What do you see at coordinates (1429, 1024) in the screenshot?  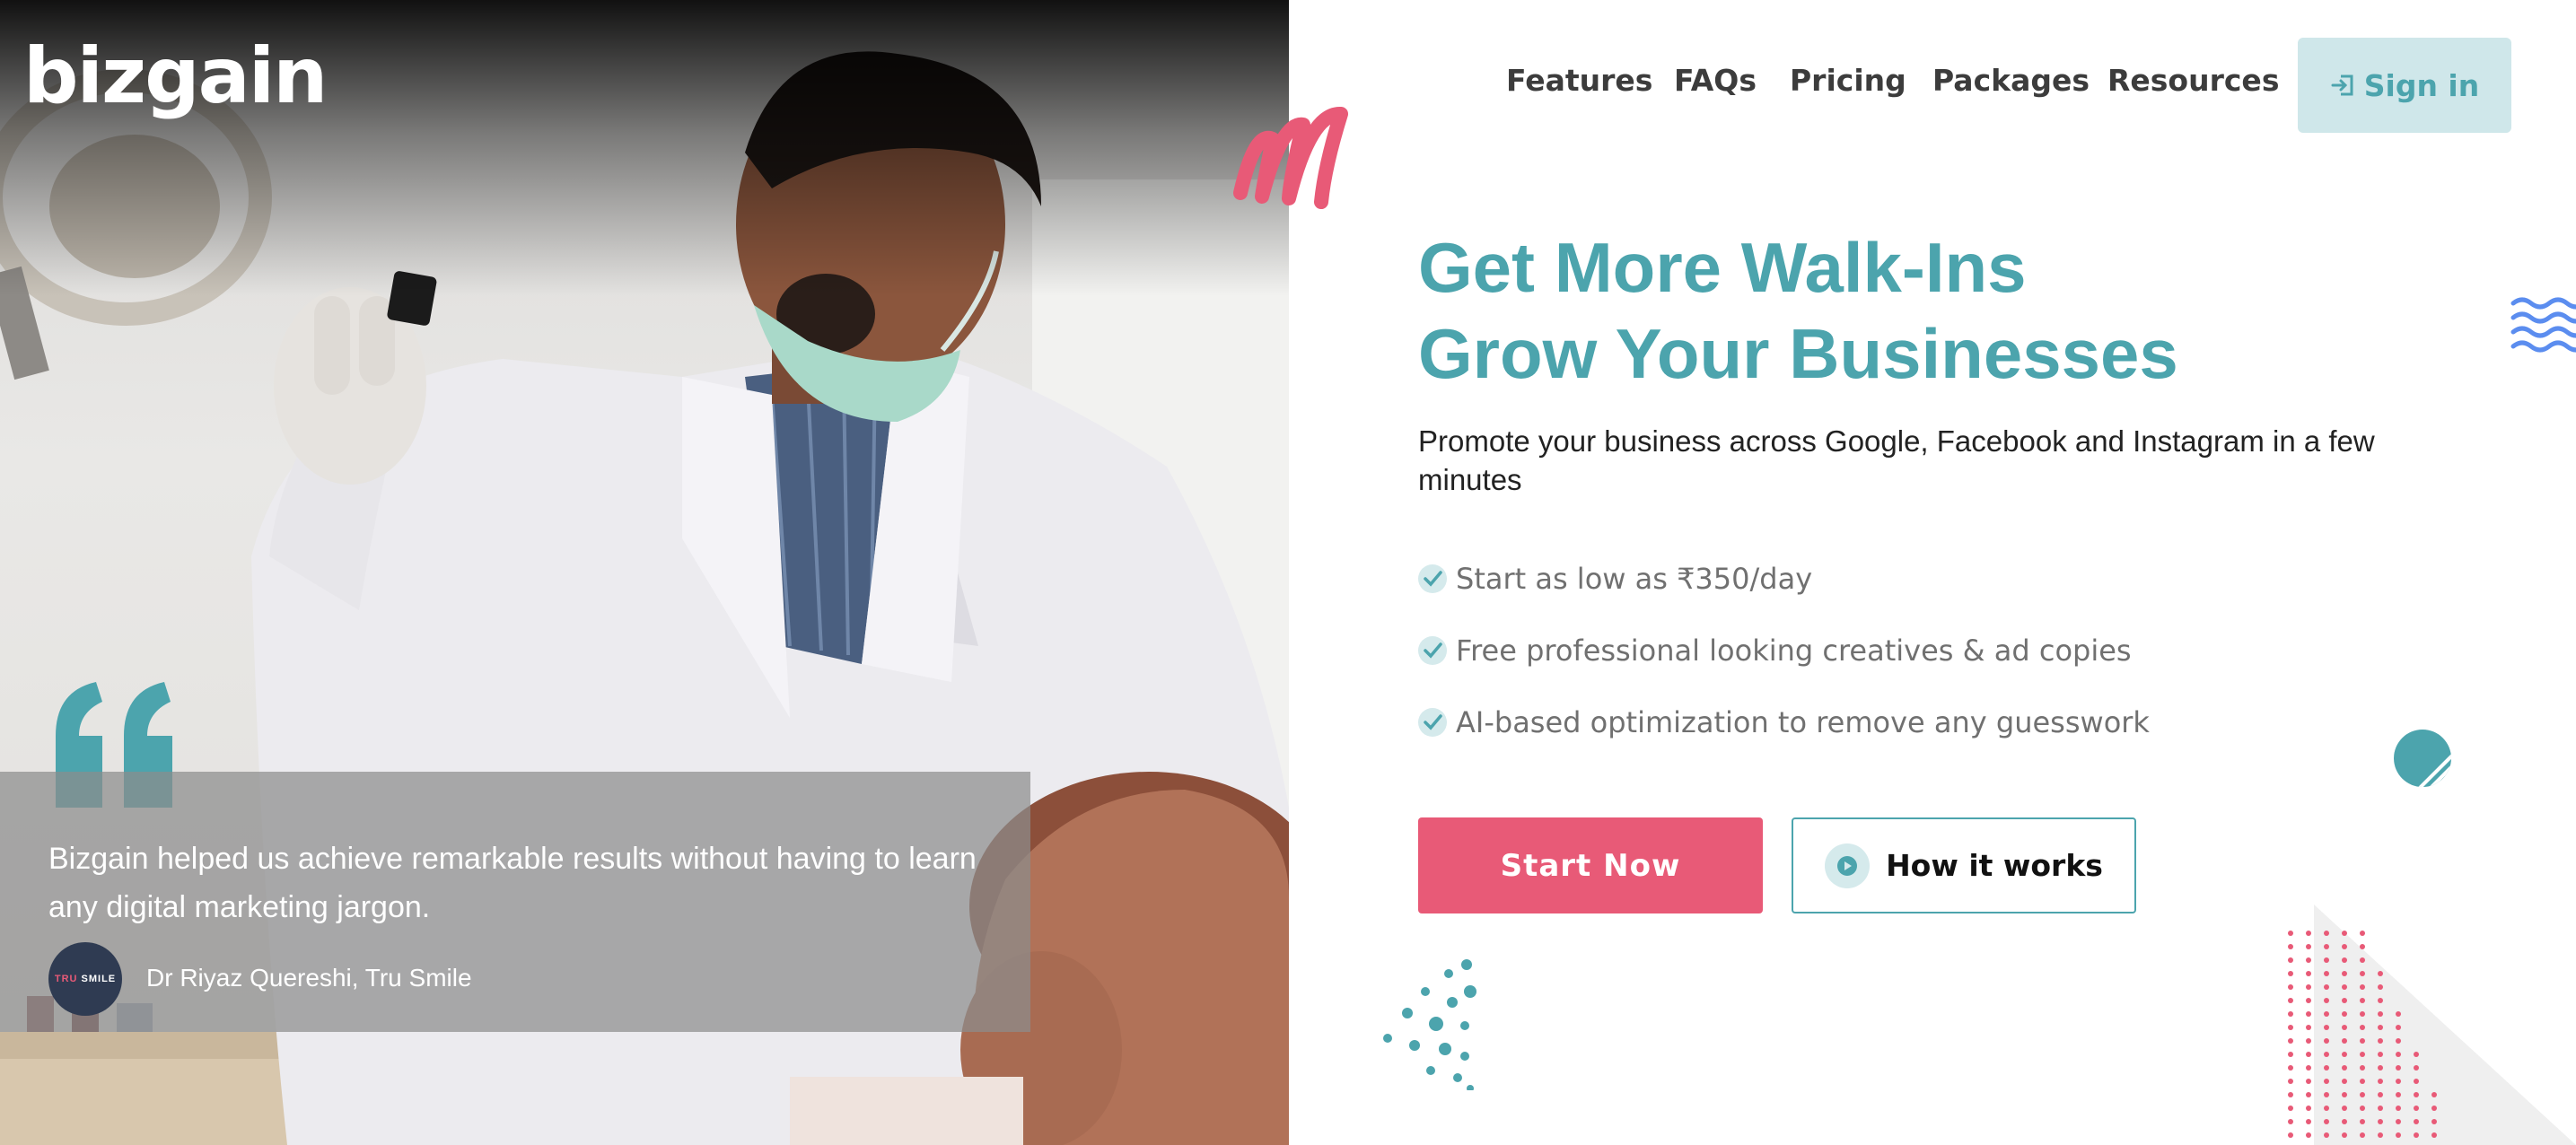 I see `teal-dots-decoration` at bounding box center [1429, 1024].